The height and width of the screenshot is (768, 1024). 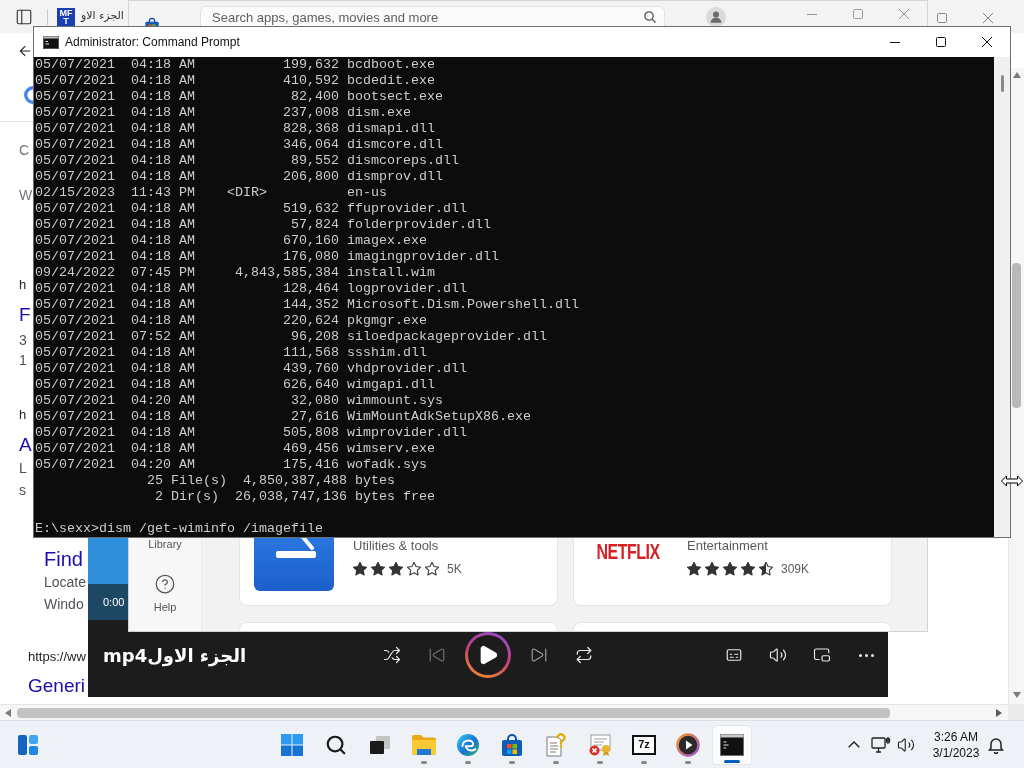 I want to click on timestamp: 0:00, so click(x=114, y=602).